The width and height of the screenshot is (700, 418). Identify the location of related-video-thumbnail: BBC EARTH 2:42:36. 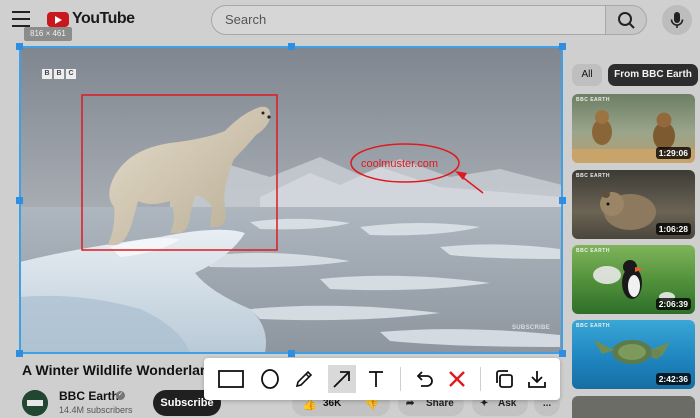
(633, 354).